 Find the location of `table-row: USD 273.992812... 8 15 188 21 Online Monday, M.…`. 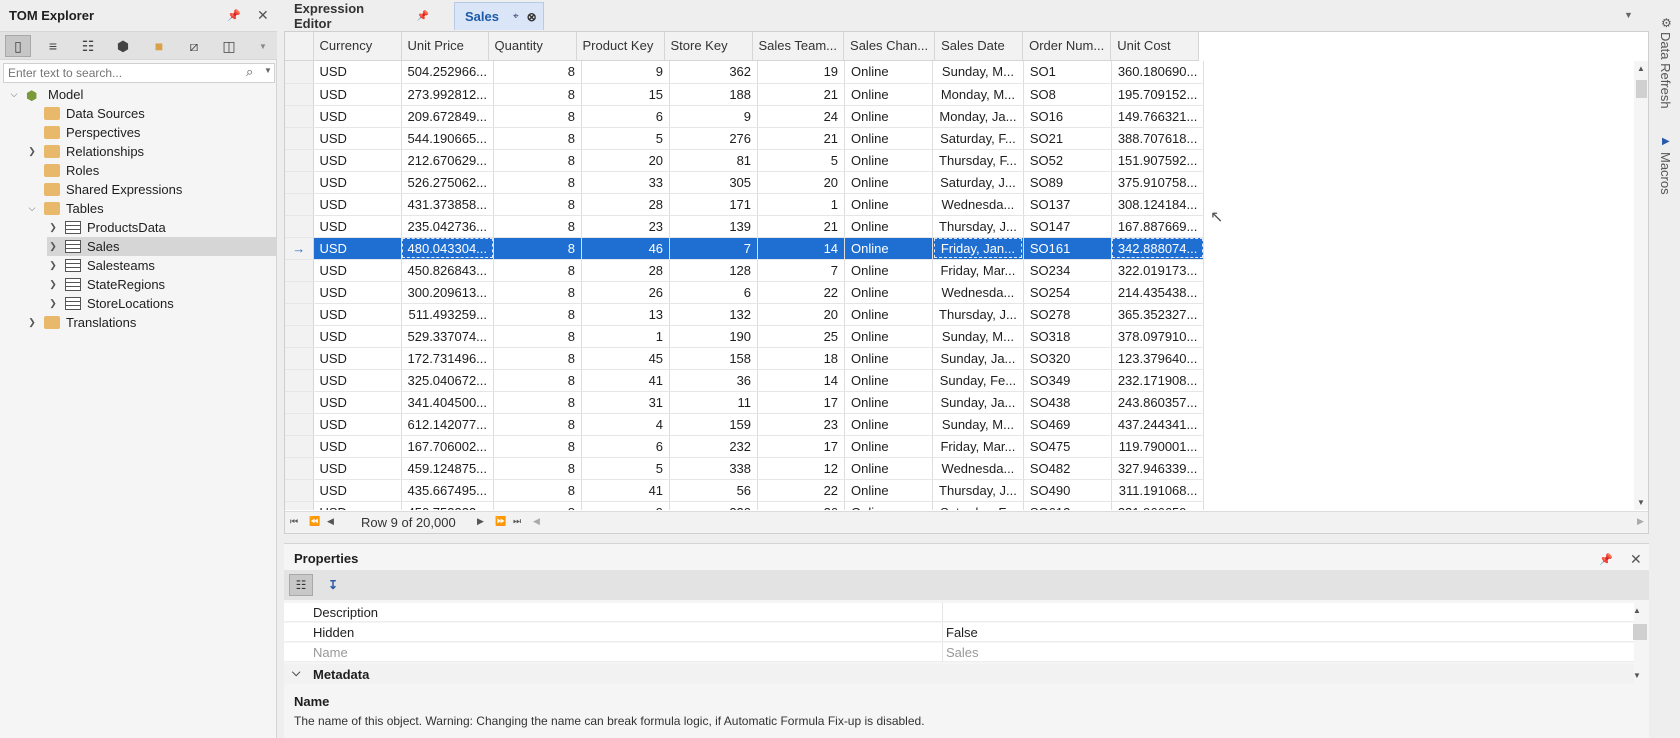

table-row: USD 273.992812... 8 15 188 21 Online Monday, M.… is located at coordinates (745, 94).